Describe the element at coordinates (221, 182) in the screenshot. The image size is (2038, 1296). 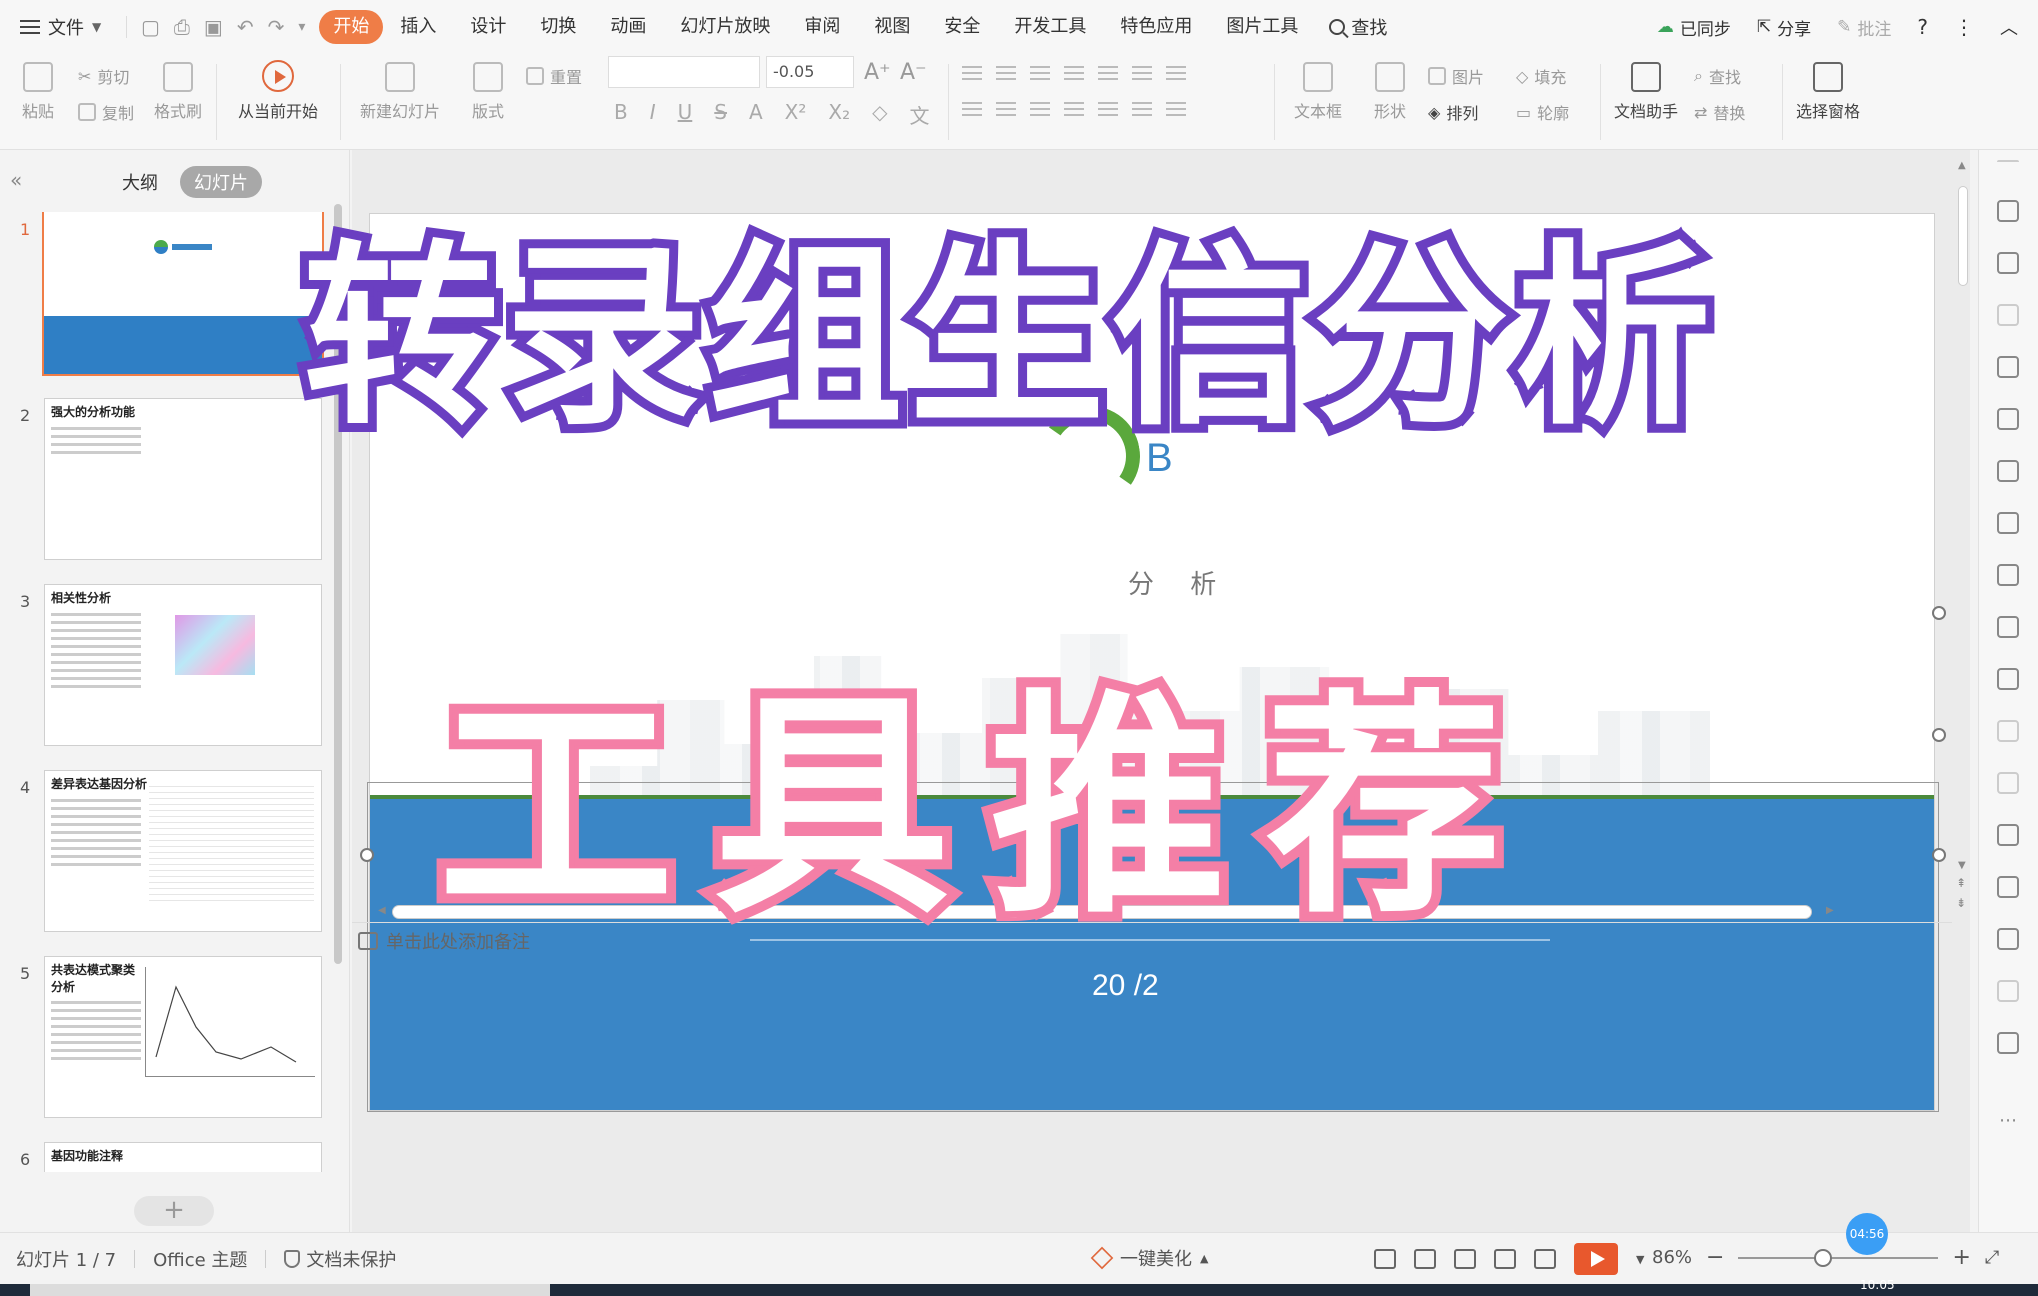
I see `tab-slides: 幻灯片` at that location.